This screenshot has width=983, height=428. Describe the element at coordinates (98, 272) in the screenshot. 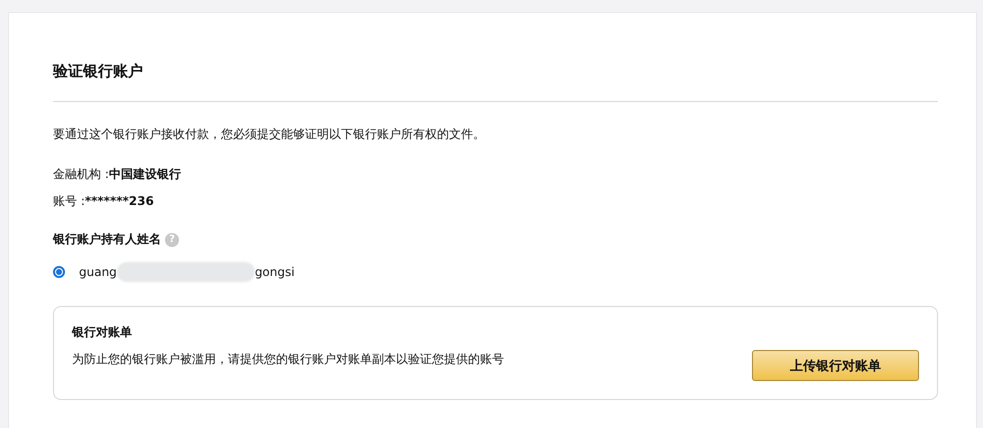

I see `name-text: guang` at that location.